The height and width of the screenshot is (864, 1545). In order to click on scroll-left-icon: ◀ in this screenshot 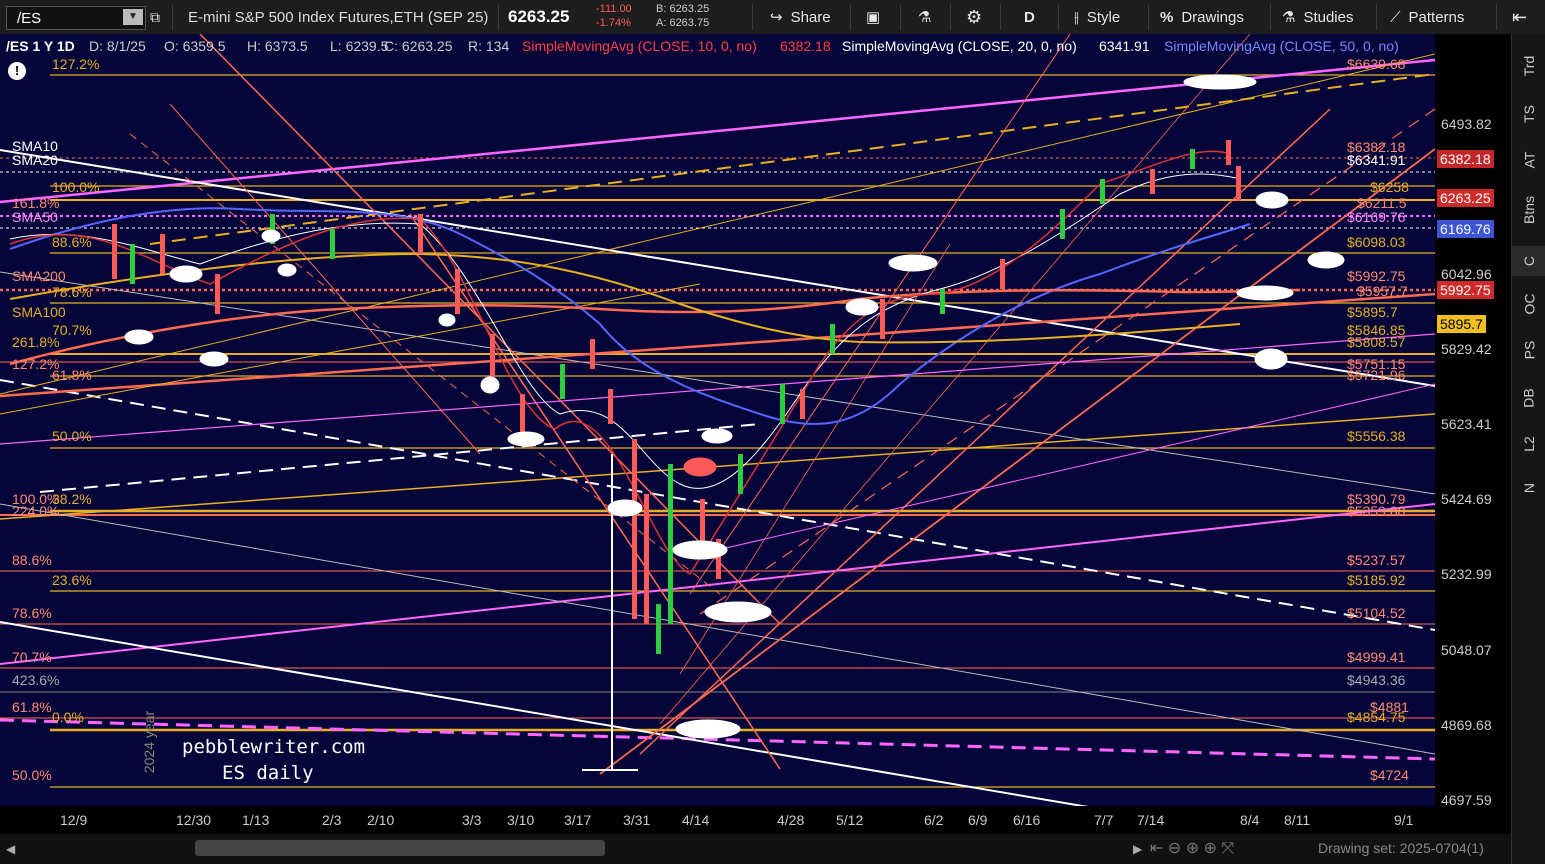, I will do `click(10, 849)`.